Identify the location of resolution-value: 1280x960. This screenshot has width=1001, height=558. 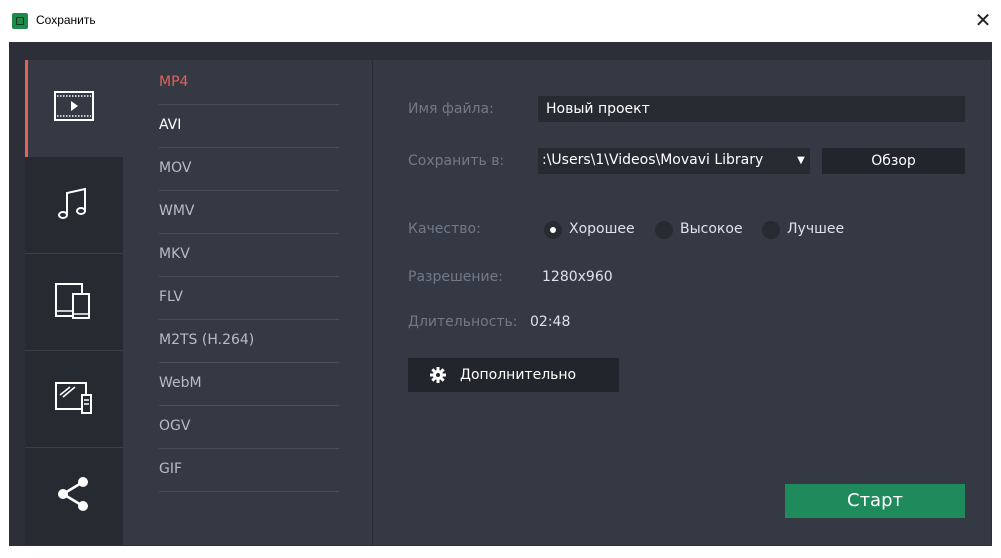
(577, 277).